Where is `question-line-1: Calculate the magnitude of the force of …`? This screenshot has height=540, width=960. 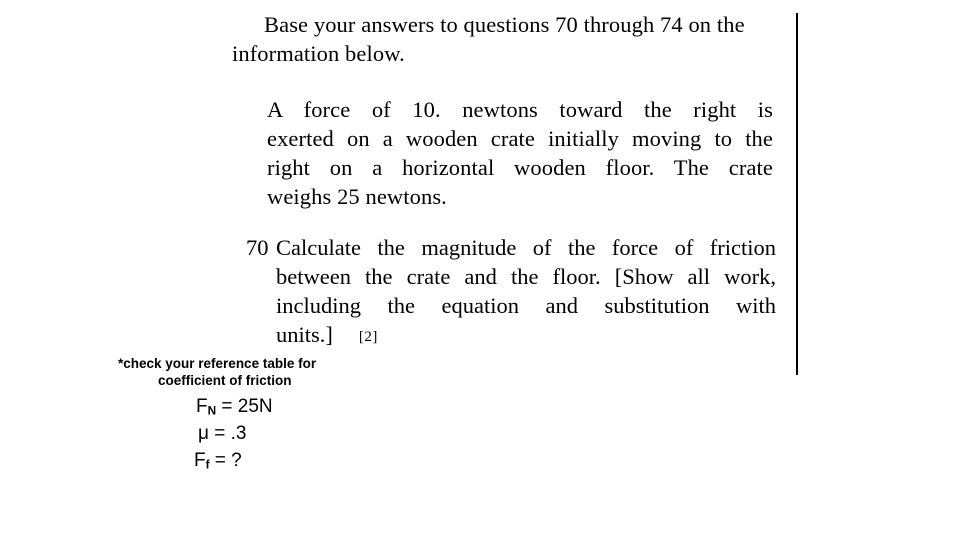
question-line-1: Calculate the magnitude of the force of … is located at coordinates (526, 247).